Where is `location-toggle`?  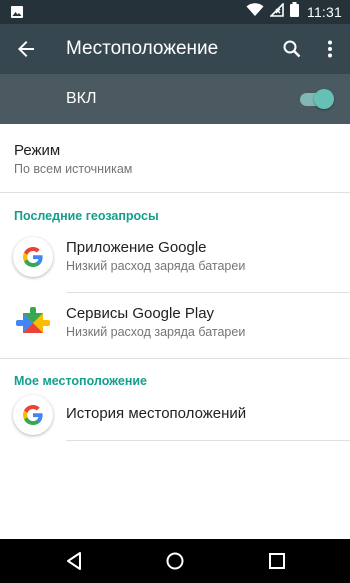 location-toggle is located at coordinates (317, 99).